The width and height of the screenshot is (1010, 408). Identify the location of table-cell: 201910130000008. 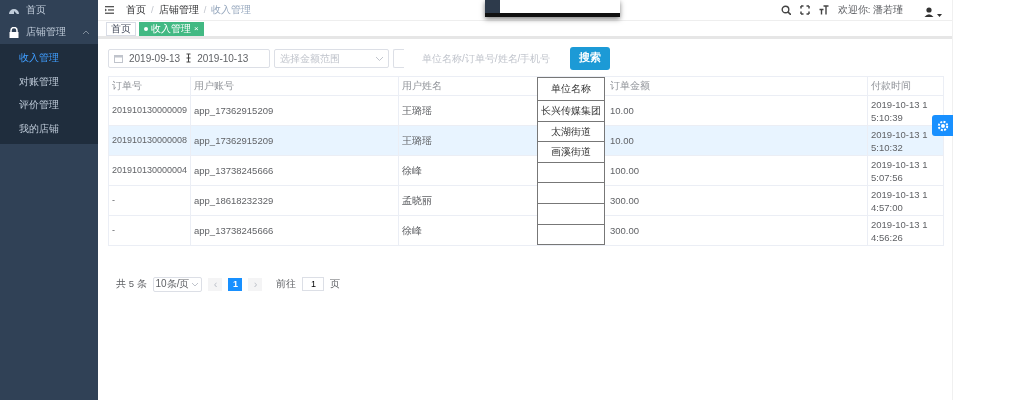
(149, 140).